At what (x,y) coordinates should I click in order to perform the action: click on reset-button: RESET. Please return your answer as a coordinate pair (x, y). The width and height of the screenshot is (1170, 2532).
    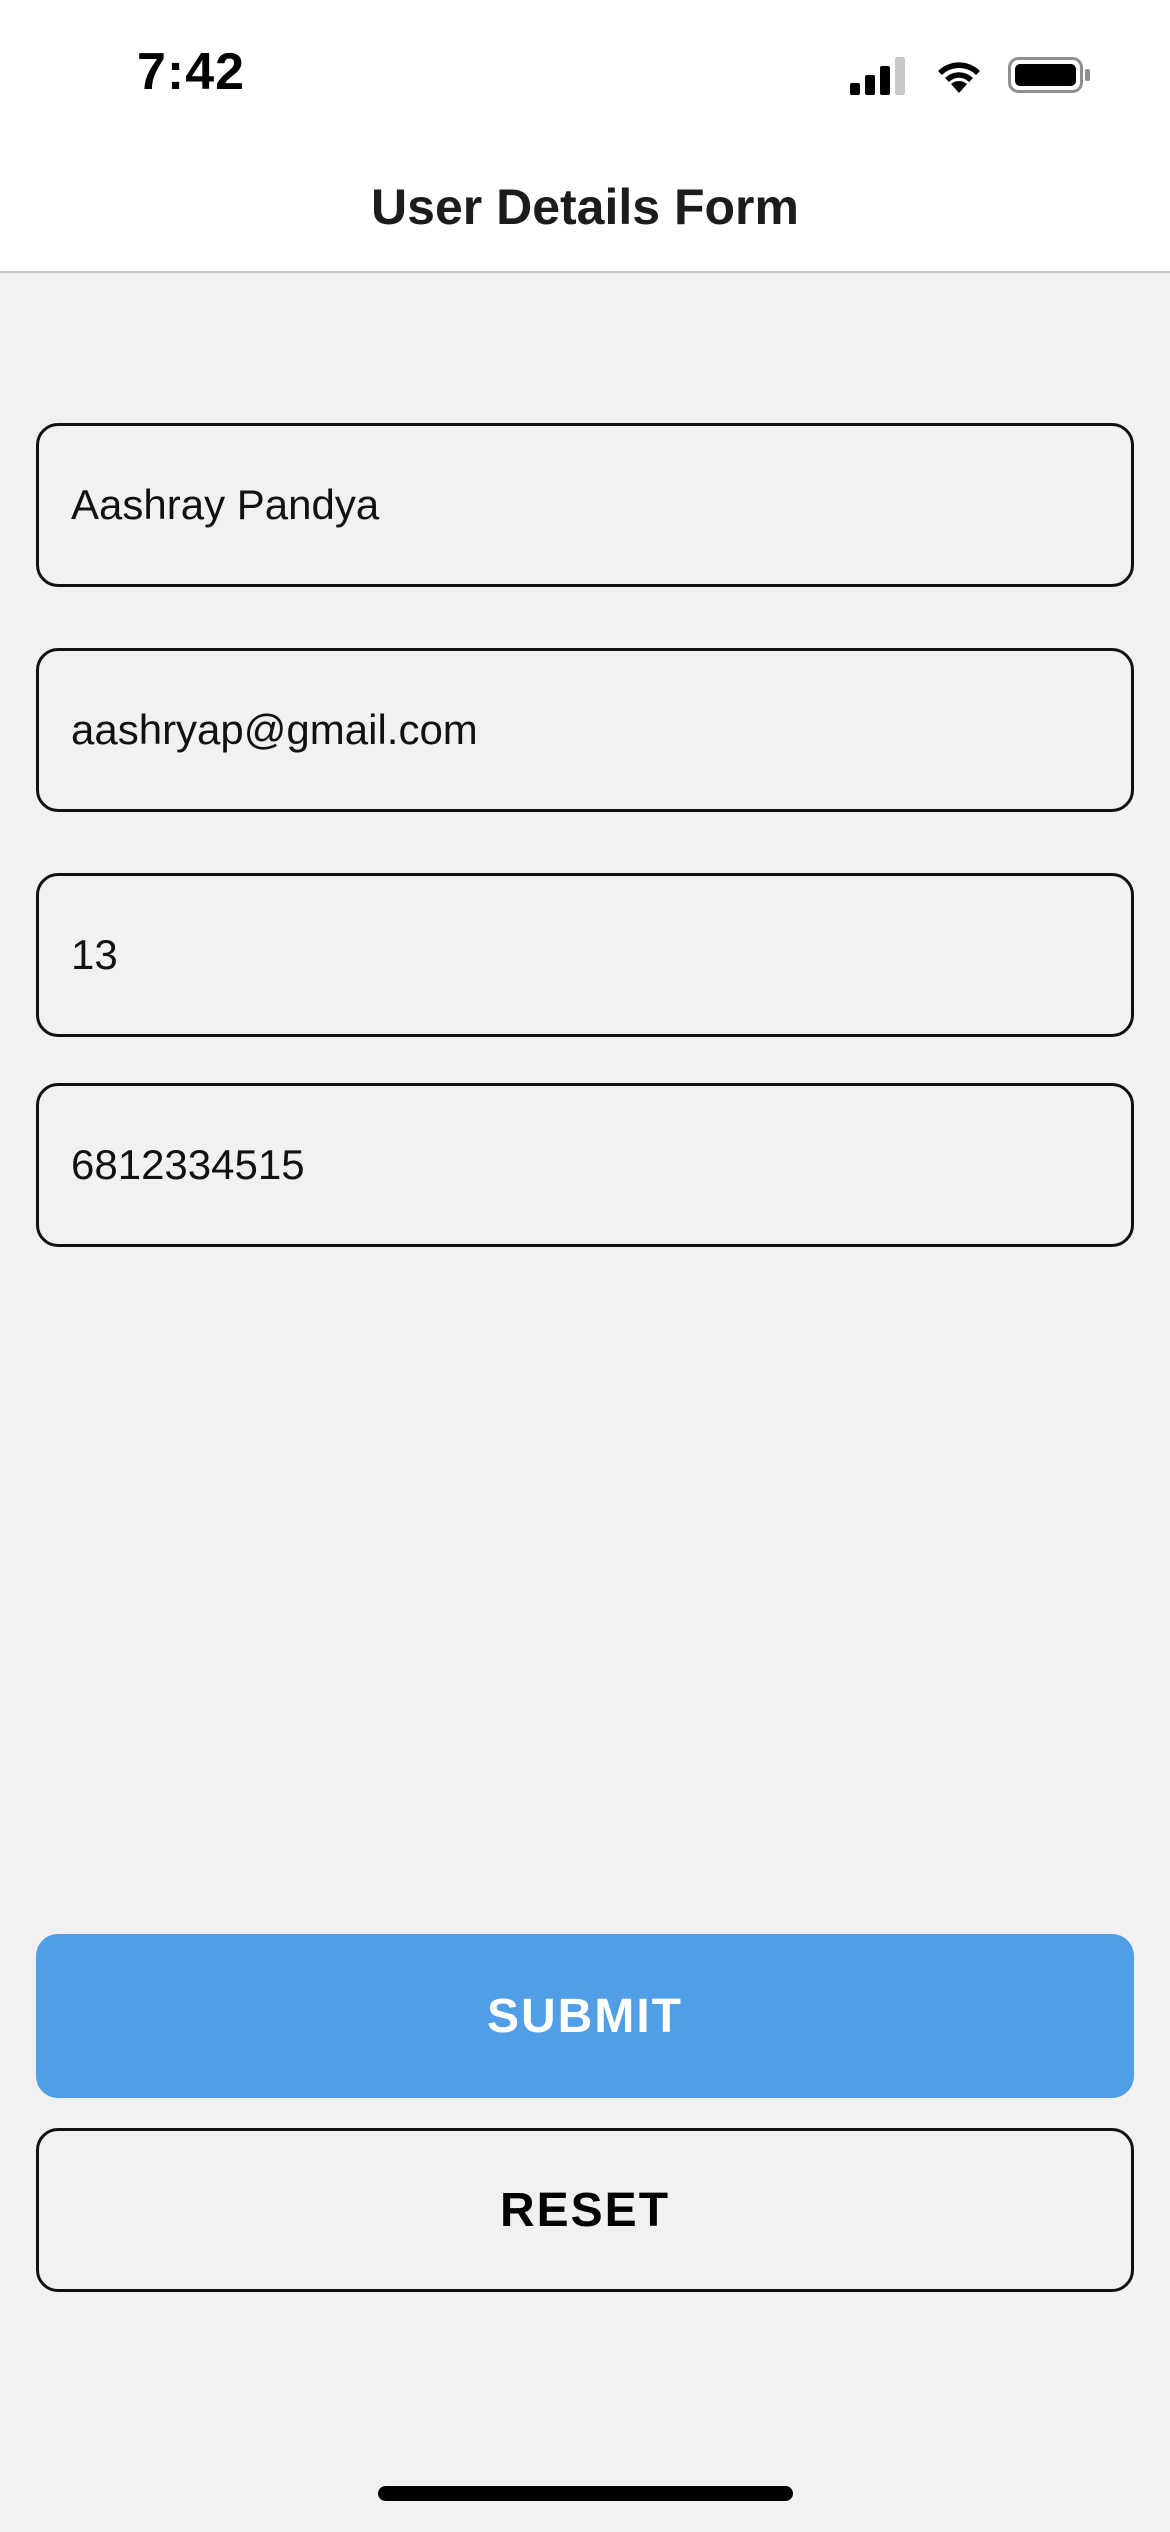
    Looking at the image, I should click on (585, 2210).